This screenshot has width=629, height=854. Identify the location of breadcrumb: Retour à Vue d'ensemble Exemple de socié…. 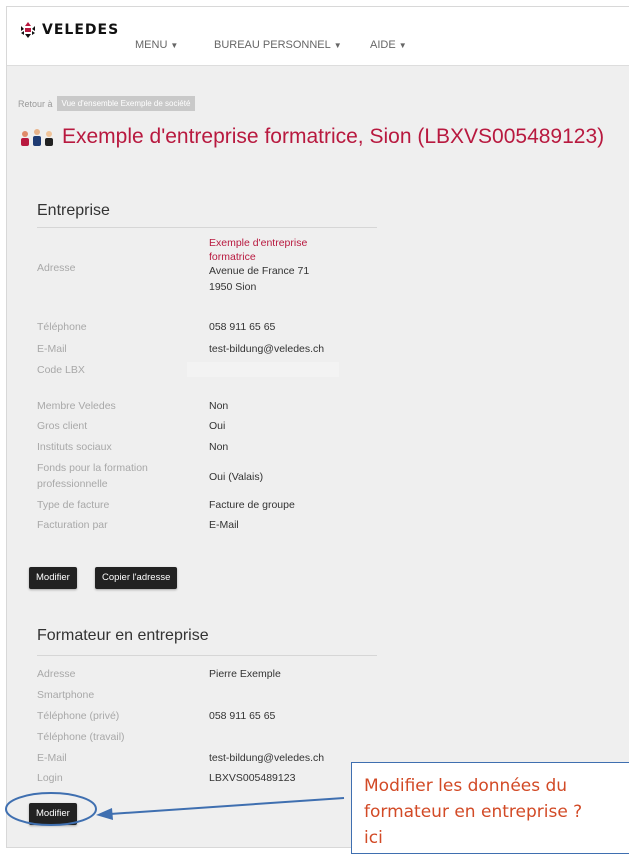
(107, 103).